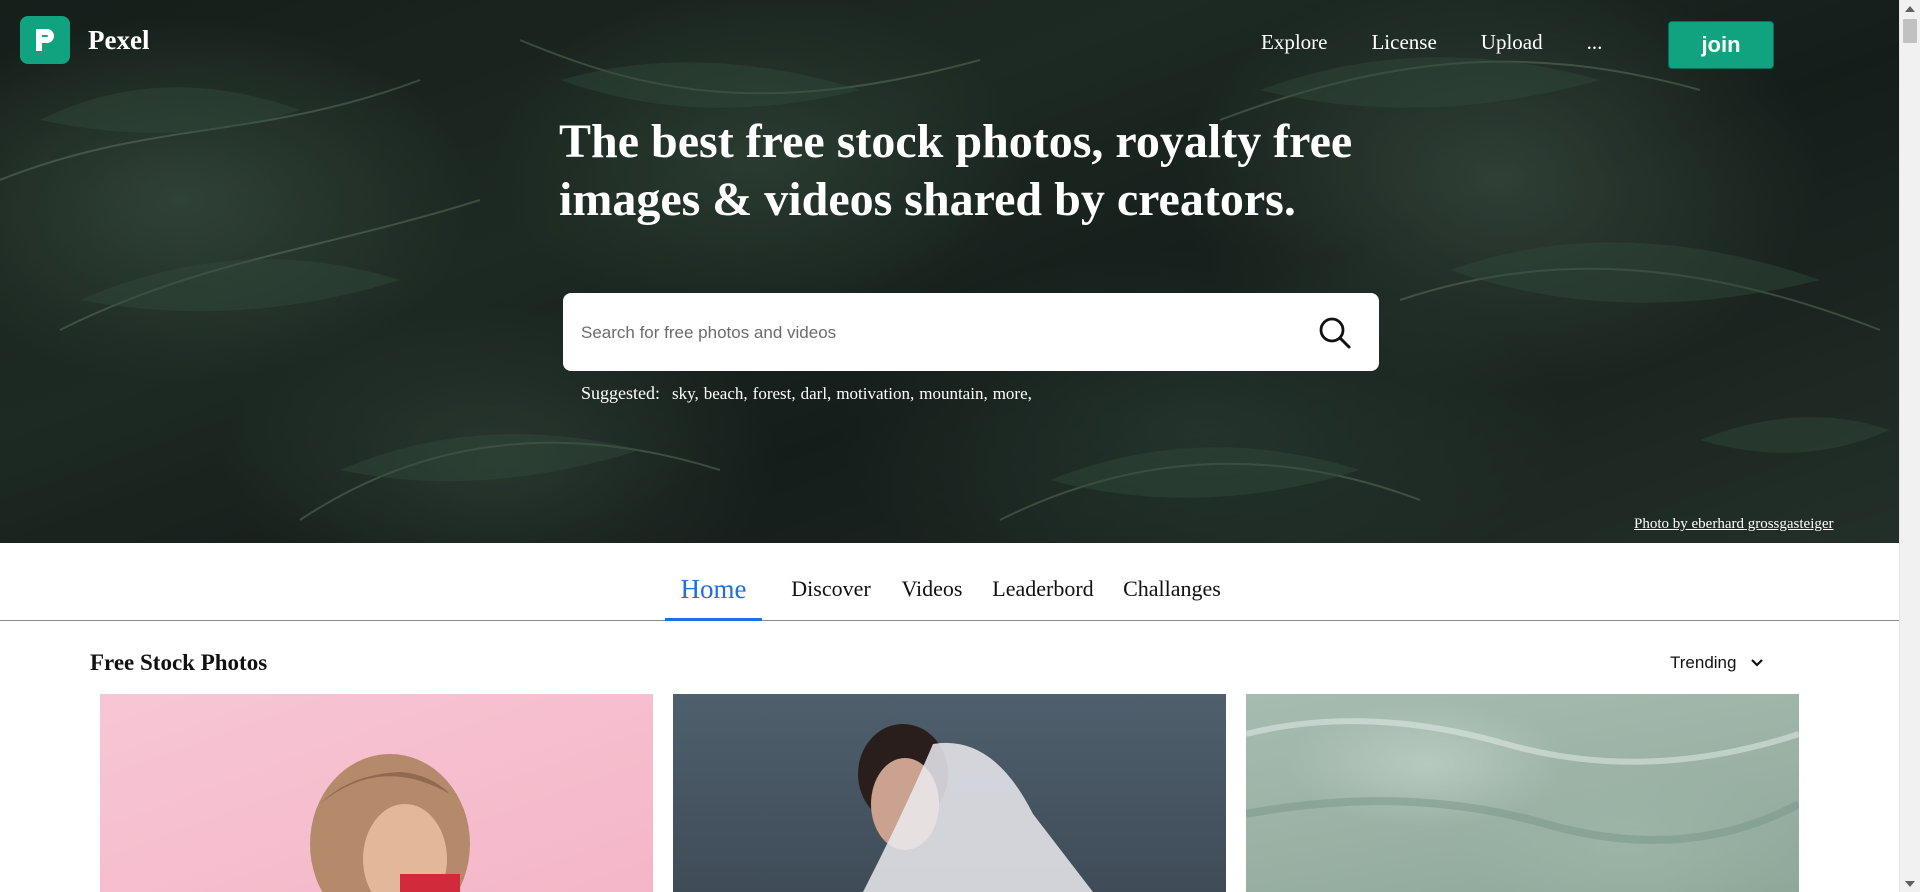  What do you see at coordinates (1910, 31) in the screenshot?
I see `scrollbar-thumb` at bounding box center [1910, 31].